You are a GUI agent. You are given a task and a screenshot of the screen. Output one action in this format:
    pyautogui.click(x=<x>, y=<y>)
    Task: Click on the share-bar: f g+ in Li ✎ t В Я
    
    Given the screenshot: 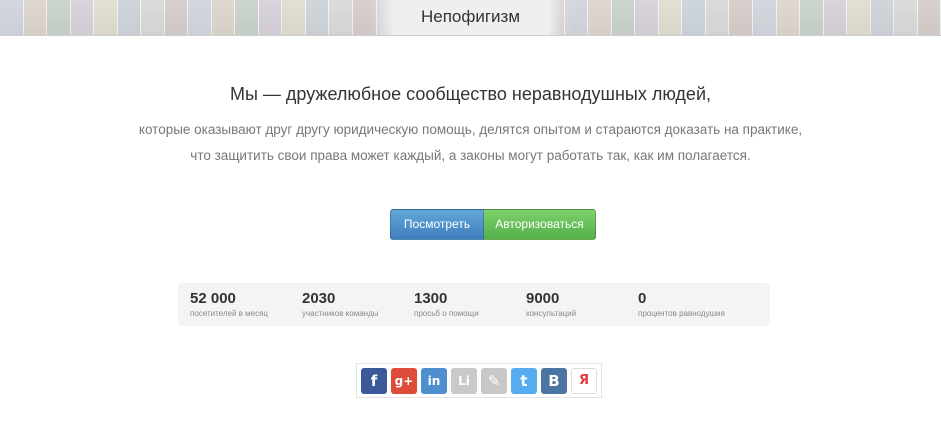 What is the action you would take?
    pyautogui.click(x=479, y=380)
    